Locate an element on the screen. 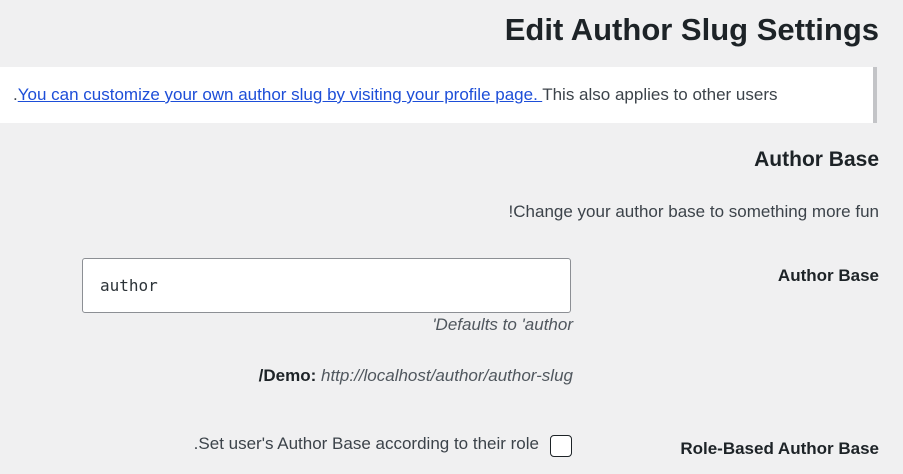 This screenshot has width=903, height=474. author-base-input is located at coordinates (326, 285).